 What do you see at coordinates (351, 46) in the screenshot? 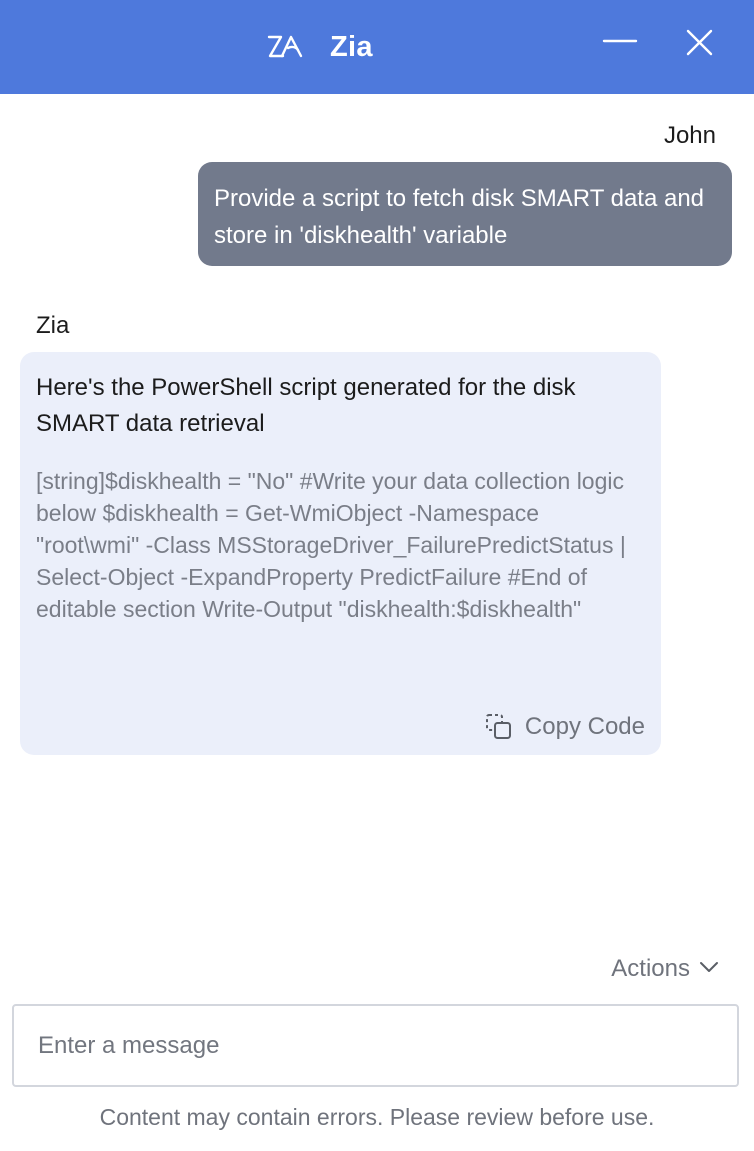
I see `header-title: Zia` at bounding box center [351, 46].